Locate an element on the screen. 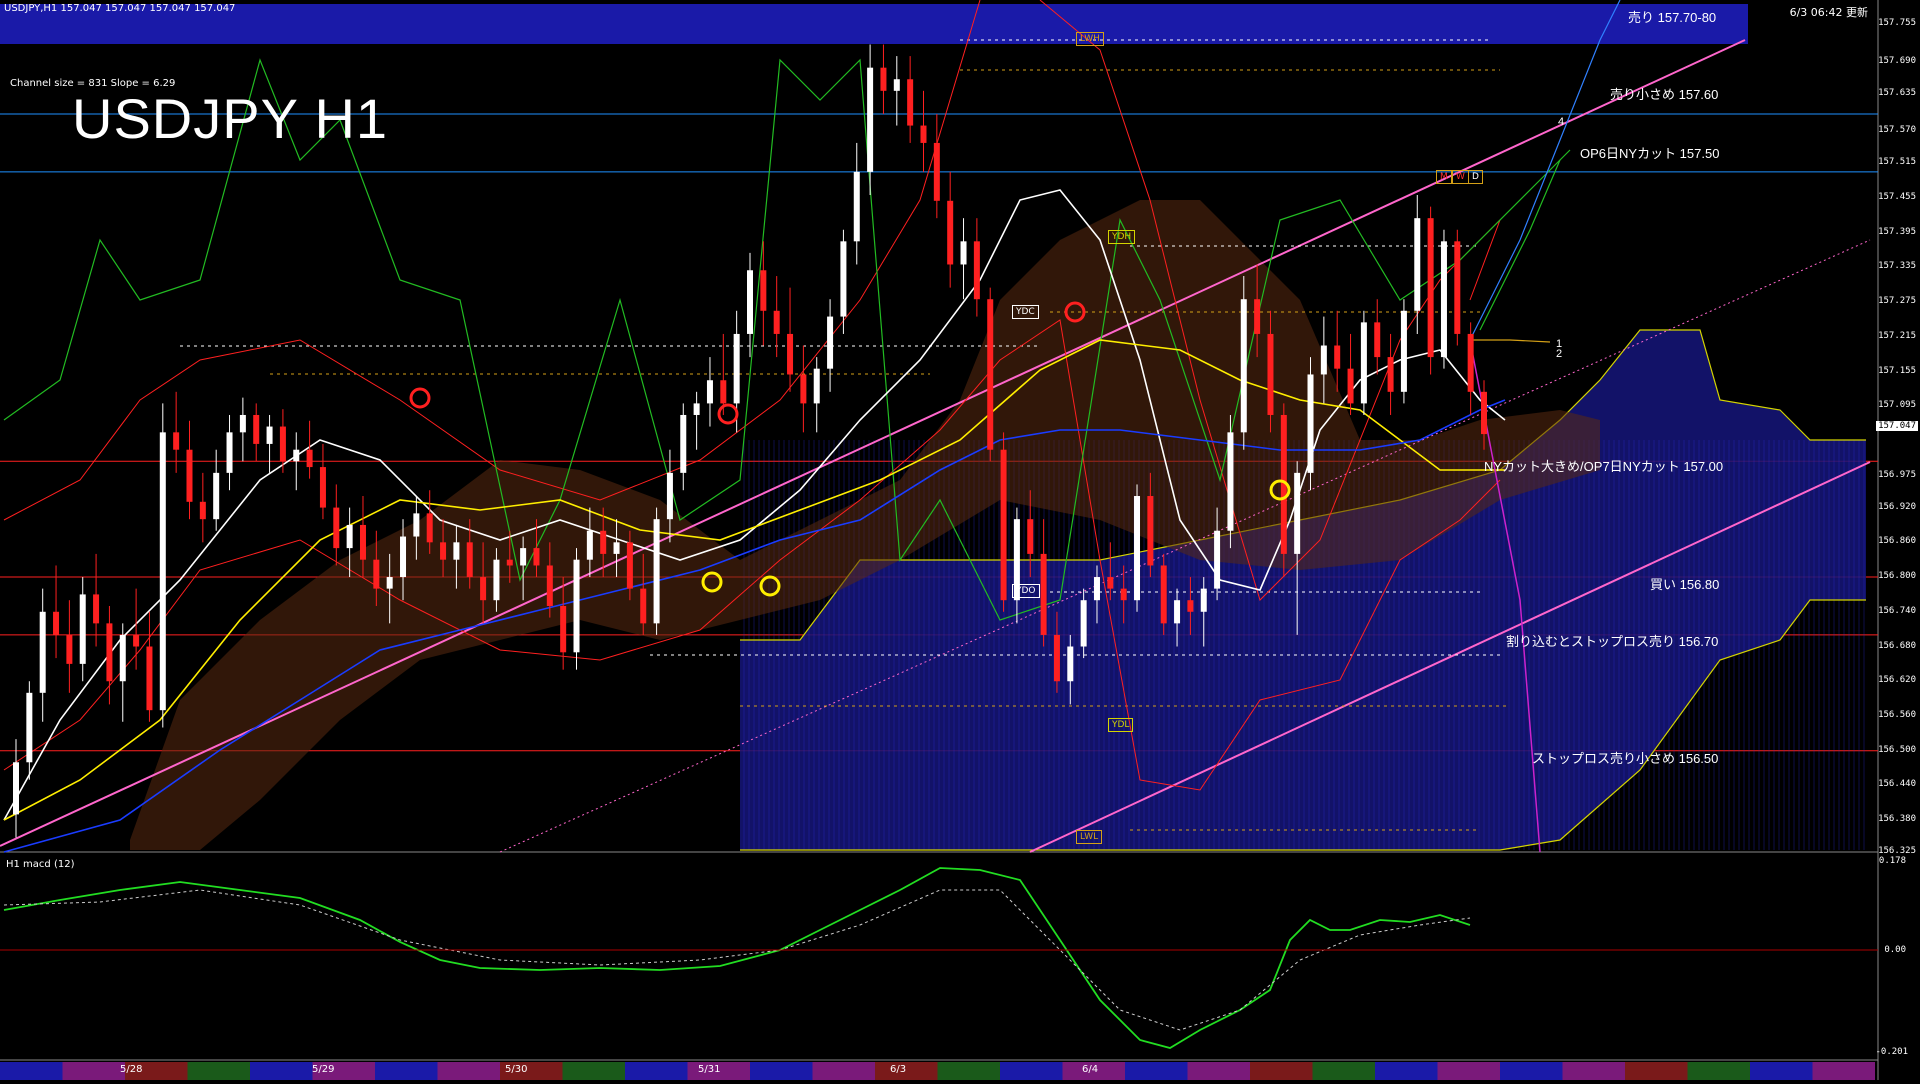  price-axis-tick: 156.800 is located at coordinates (1897, 576).